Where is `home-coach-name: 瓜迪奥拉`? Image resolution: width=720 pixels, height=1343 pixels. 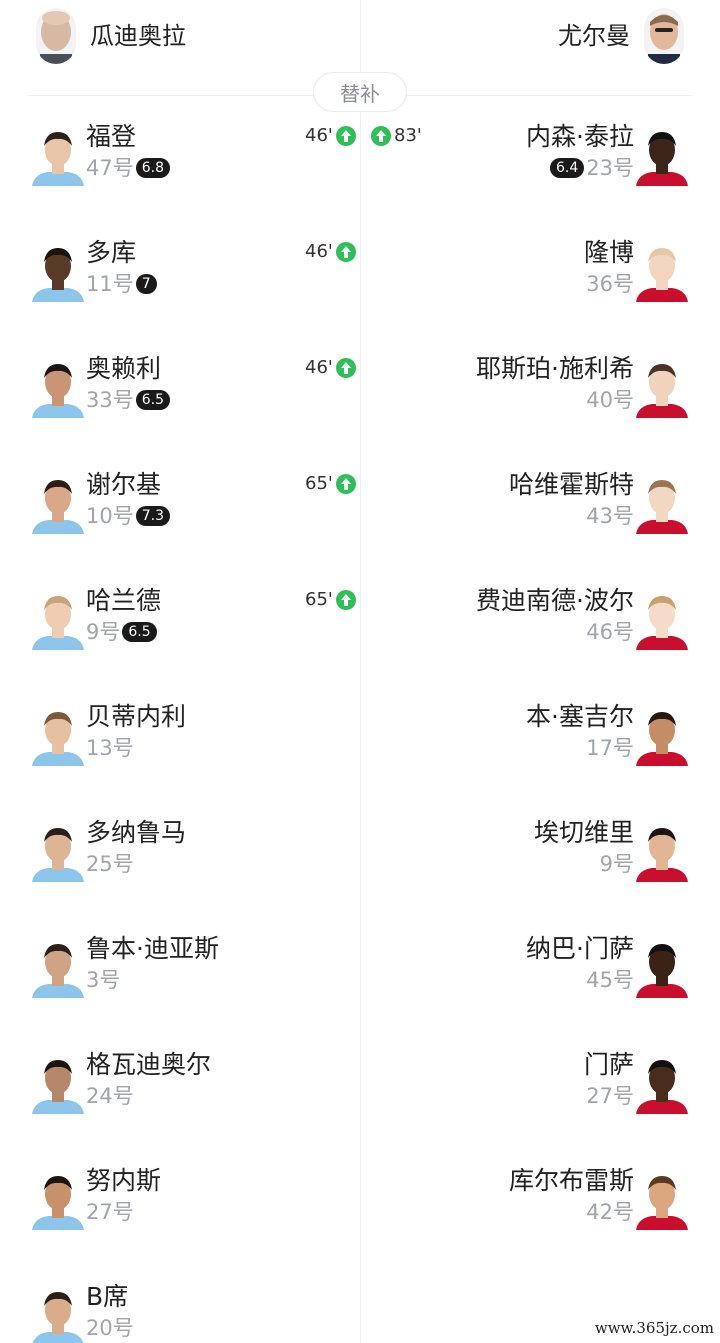
home-coach-name: 瓜迪奥拉 is located at coordinates (138, 36).